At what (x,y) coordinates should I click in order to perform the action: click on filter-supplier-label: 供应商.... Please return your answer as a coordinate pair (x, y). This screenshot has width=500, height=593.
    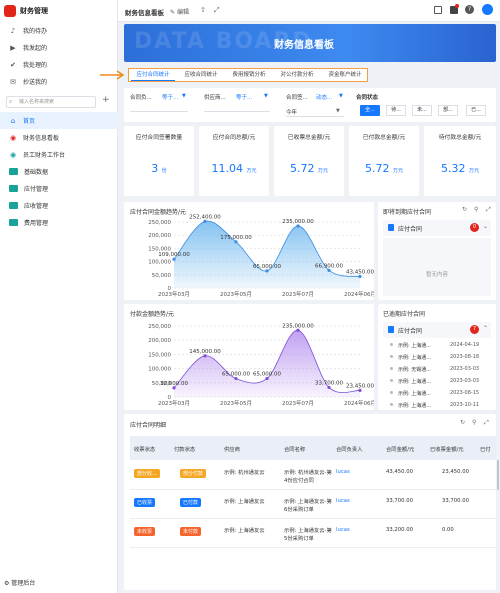
    Looking at the image, I should click on (215, 98).